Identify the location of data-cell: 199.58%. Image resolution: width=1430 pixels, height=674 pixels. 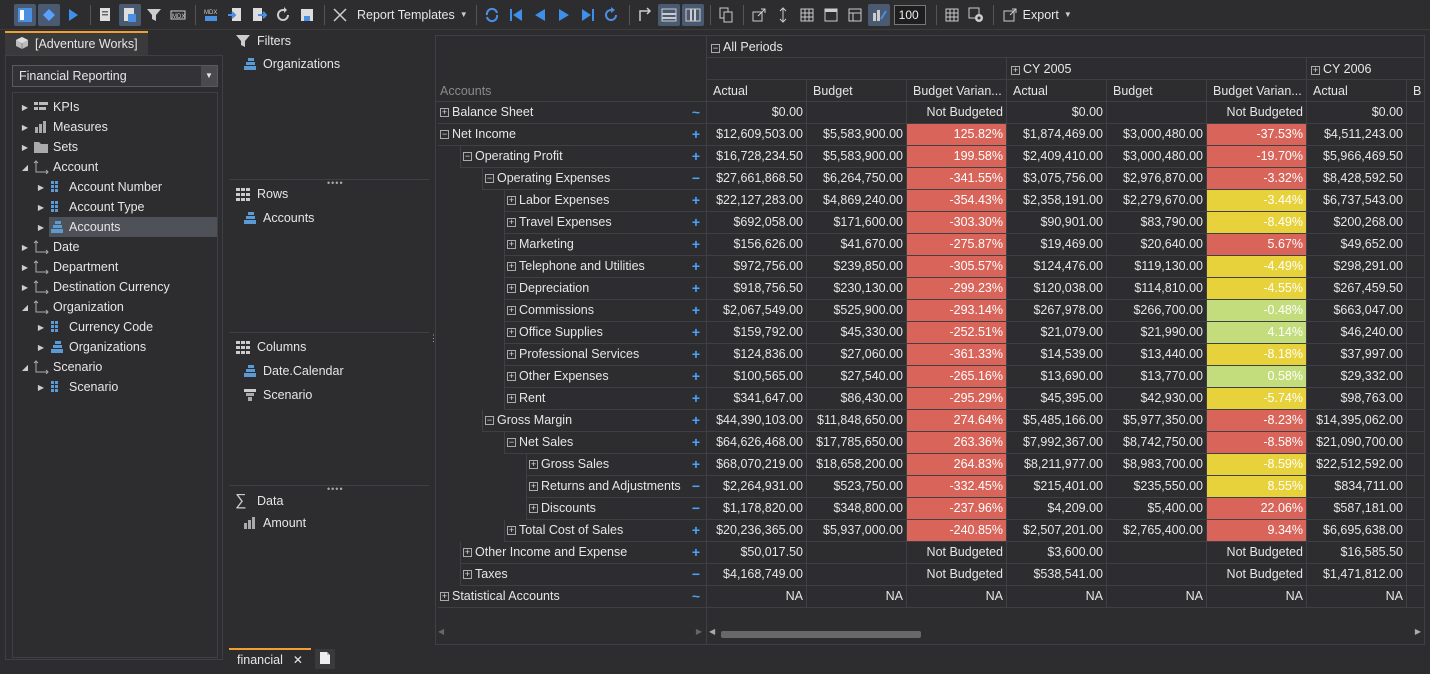
(957, 157).